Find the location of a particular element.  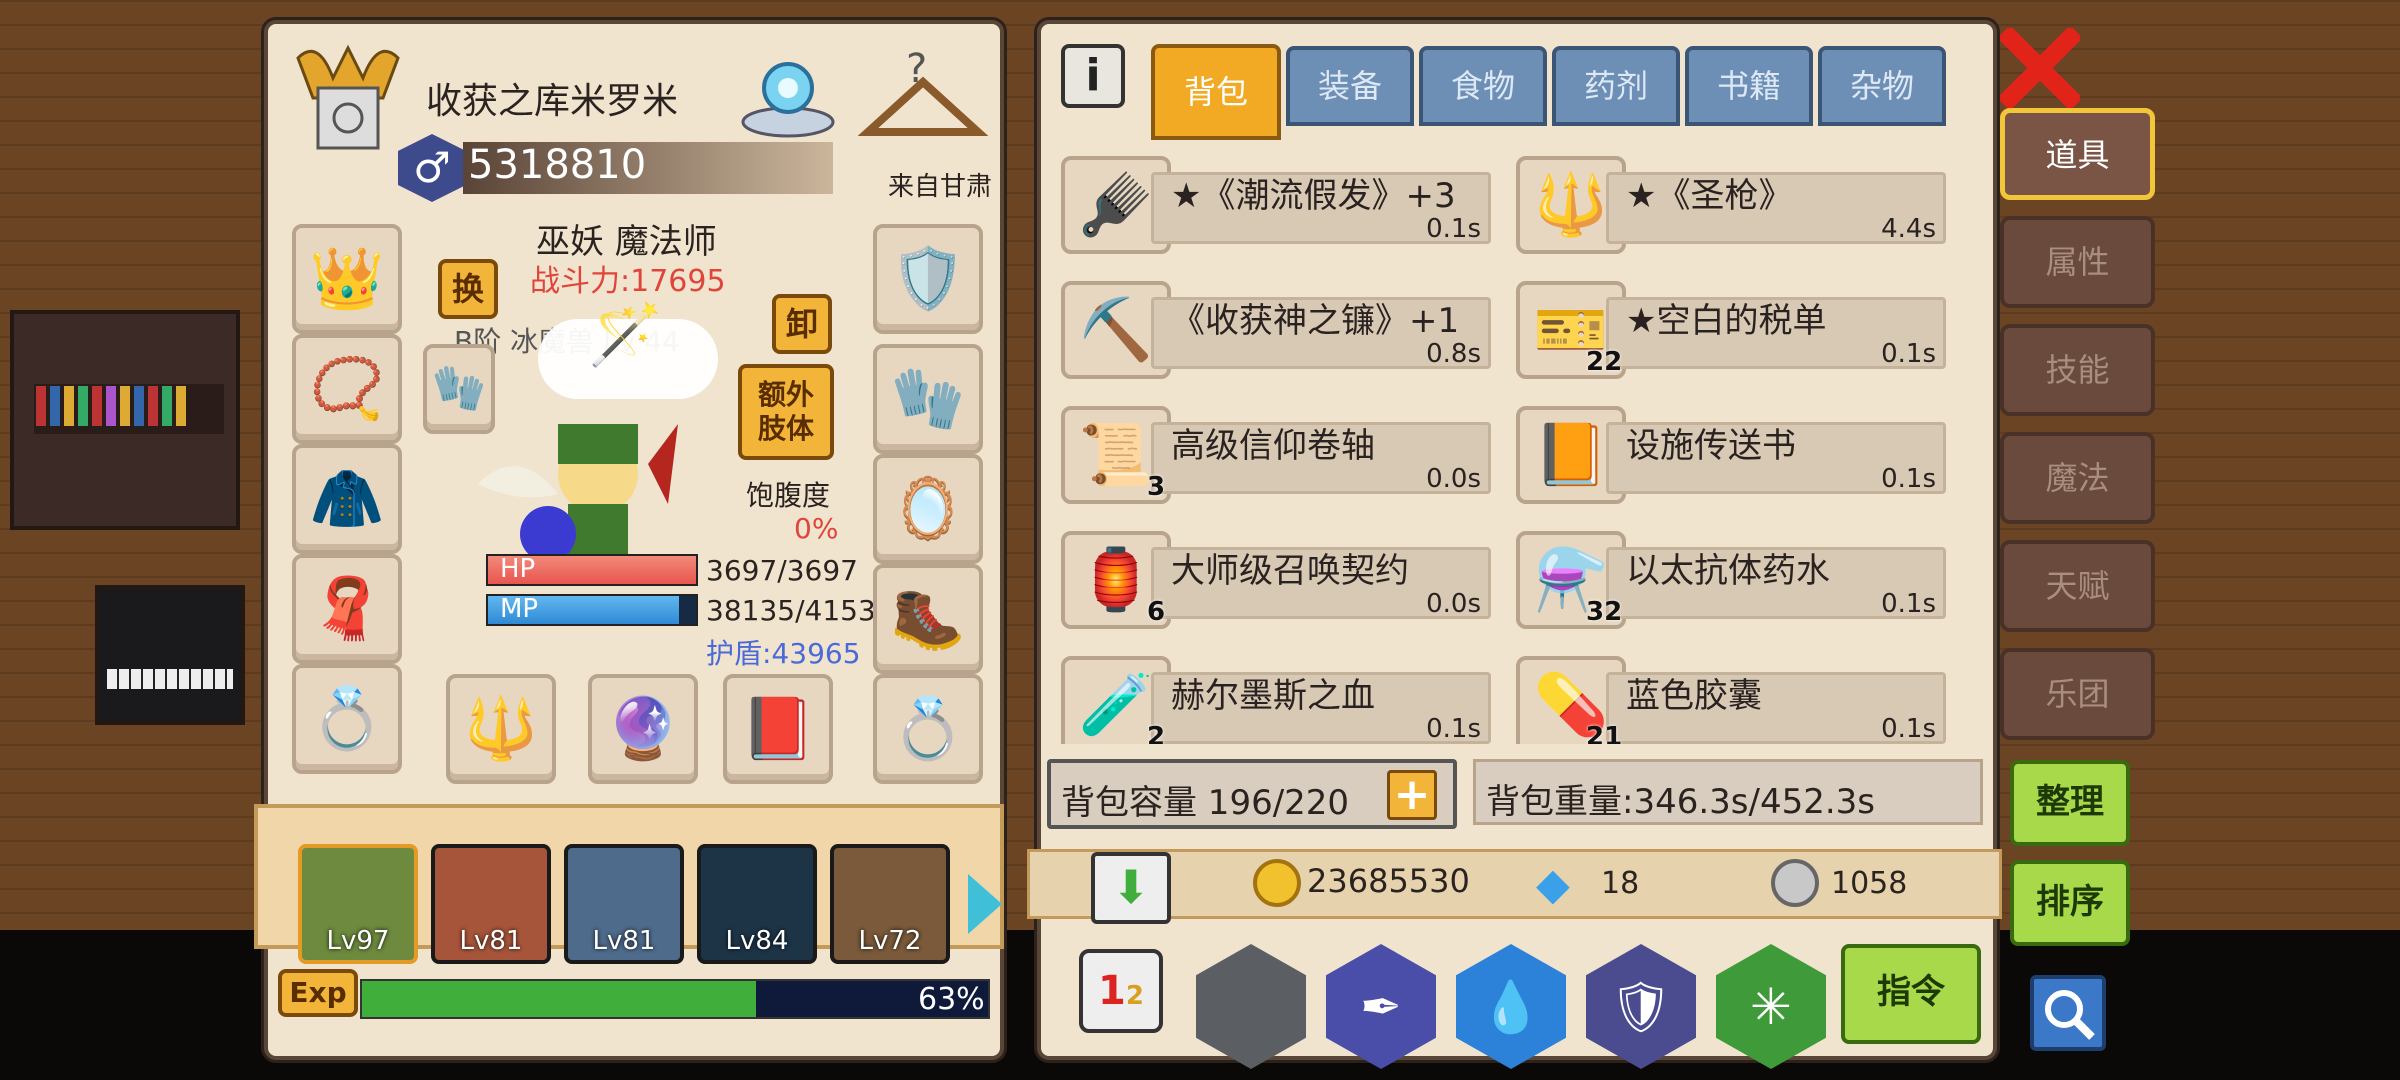

skill-slot-water: 💧 is located at coordinates (1511, 1006).